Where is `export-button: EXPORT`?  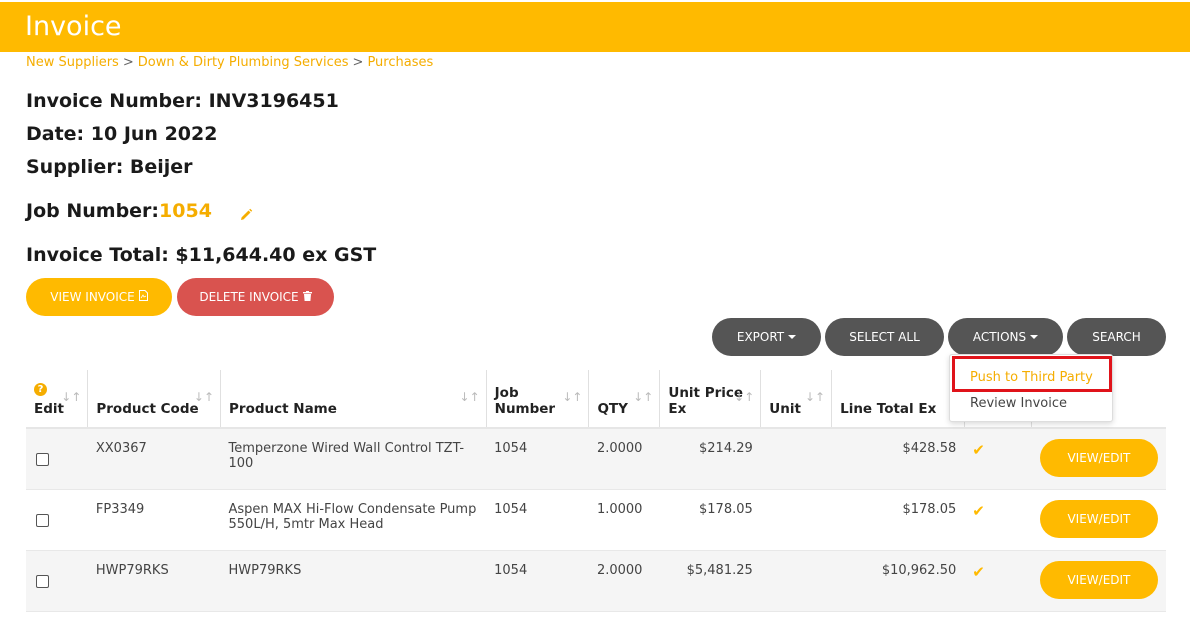 export-button: EXPORT is located at coordinates (766, 337).